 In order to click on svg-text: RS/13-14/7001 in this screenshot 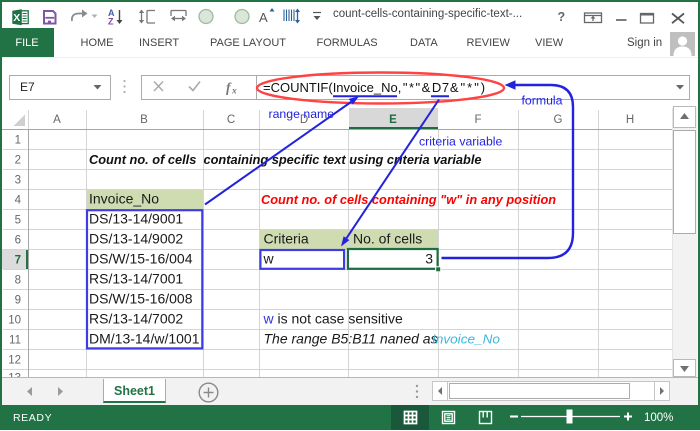, I will do `click(136, 279)`.